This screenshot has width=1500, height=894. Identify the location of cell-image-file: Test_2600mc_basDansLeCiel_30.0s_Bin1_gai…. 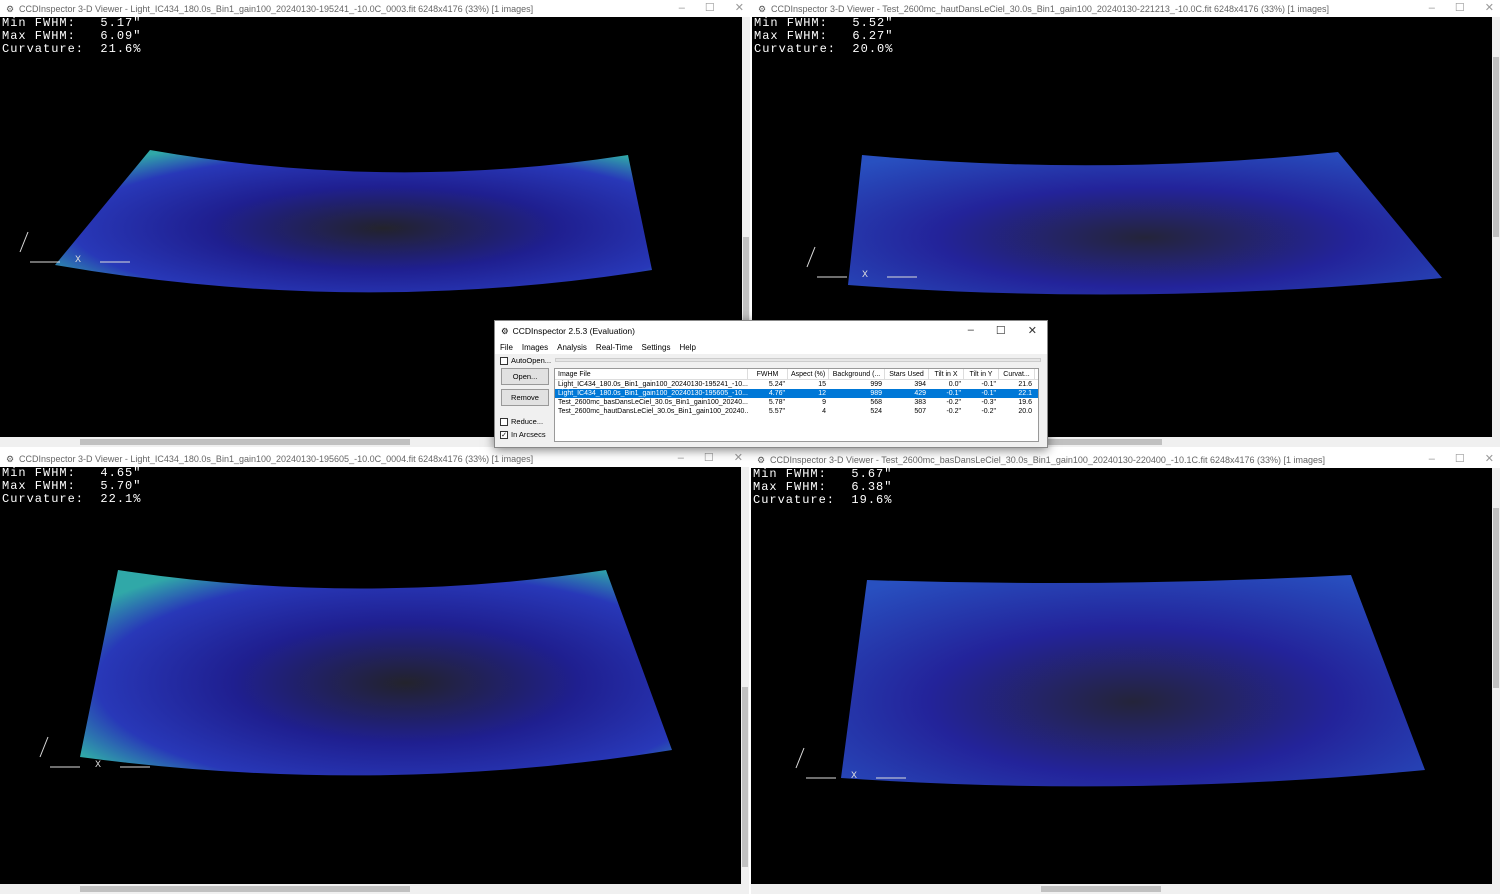
(653, 402).